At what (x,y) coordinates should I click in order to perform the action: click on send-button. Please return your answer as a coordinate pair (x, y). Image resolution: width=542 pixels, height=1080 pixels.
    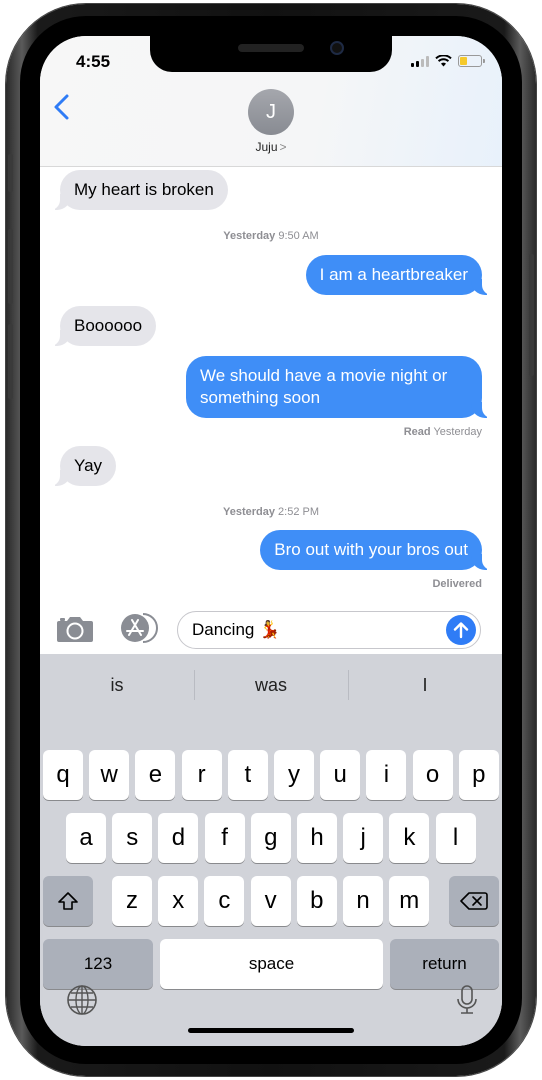
    Looking at the image, I should click on (461, 630).